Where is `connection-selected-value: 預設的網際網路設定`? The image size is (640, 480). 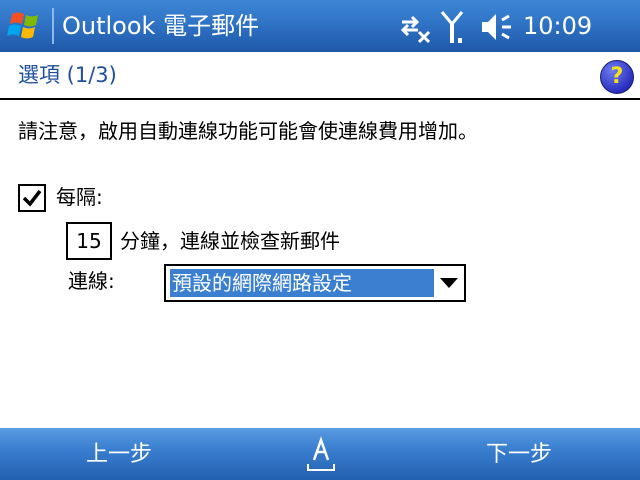
connection-selected-value: 預設的網際網路設定 is located at coordinates (302, 283).